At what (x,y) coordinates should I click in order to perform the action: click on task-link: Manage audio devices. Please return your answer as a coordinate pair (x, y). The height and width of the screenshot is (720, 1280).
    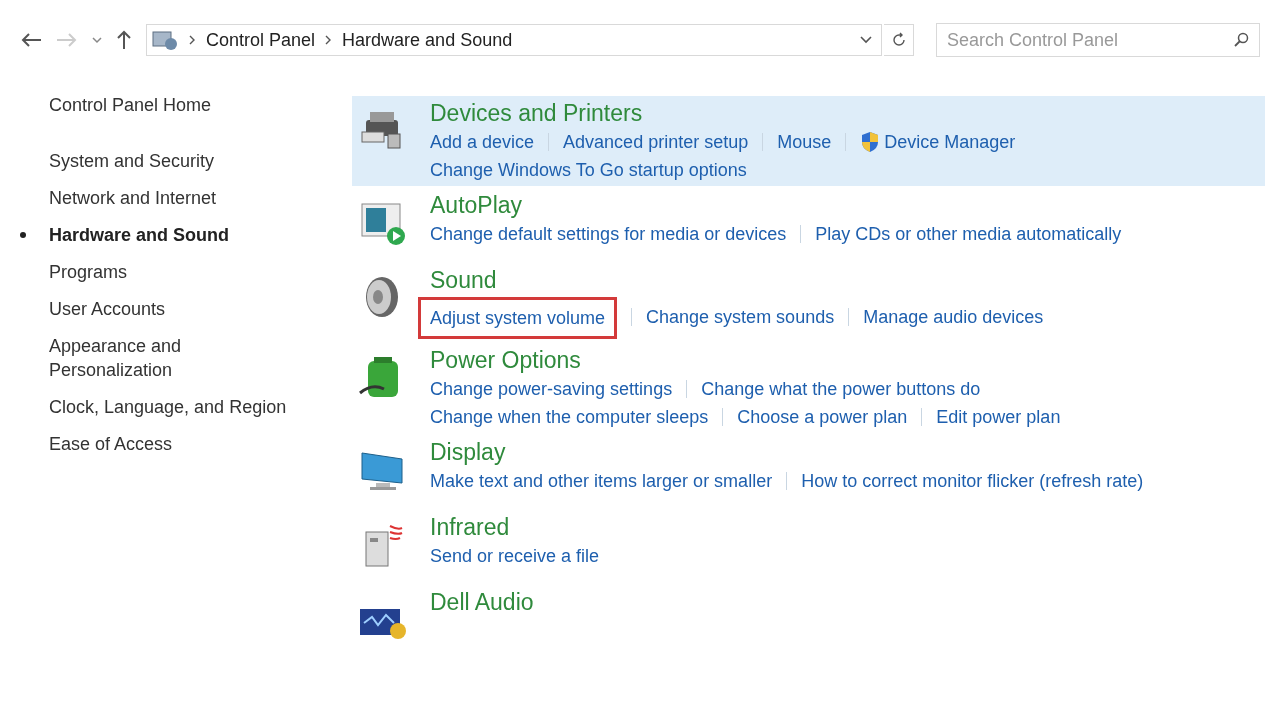
    Looking at the image, I should click on (953, 317).